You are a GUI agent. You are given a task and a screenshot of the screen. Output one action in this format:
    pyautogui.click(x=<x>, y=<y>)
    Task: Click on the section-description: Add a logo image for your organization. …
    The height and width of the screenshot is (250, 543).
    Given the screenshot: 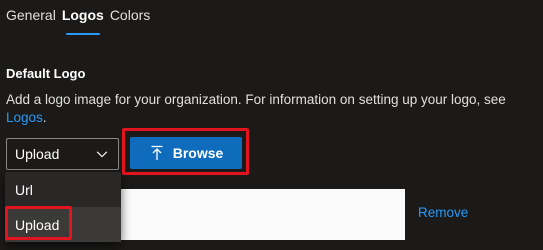 What is the action you would take?
    pyautogui.click(x=273, y=109)
    